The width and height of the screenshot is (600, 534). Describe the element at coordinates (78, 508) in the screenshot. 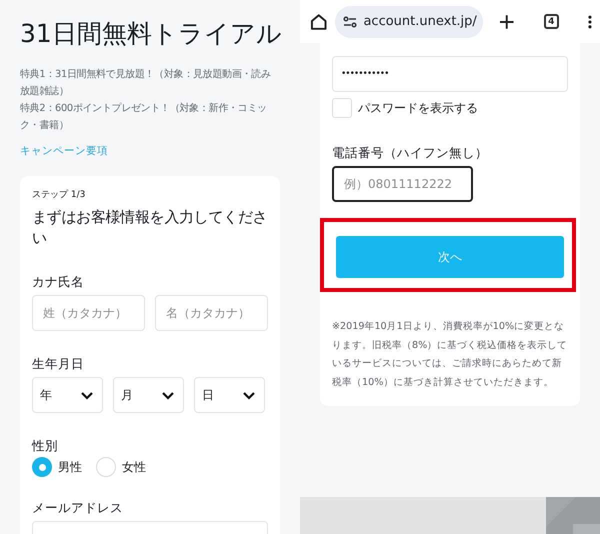

I see `field-label: メールアドレス` at that location.